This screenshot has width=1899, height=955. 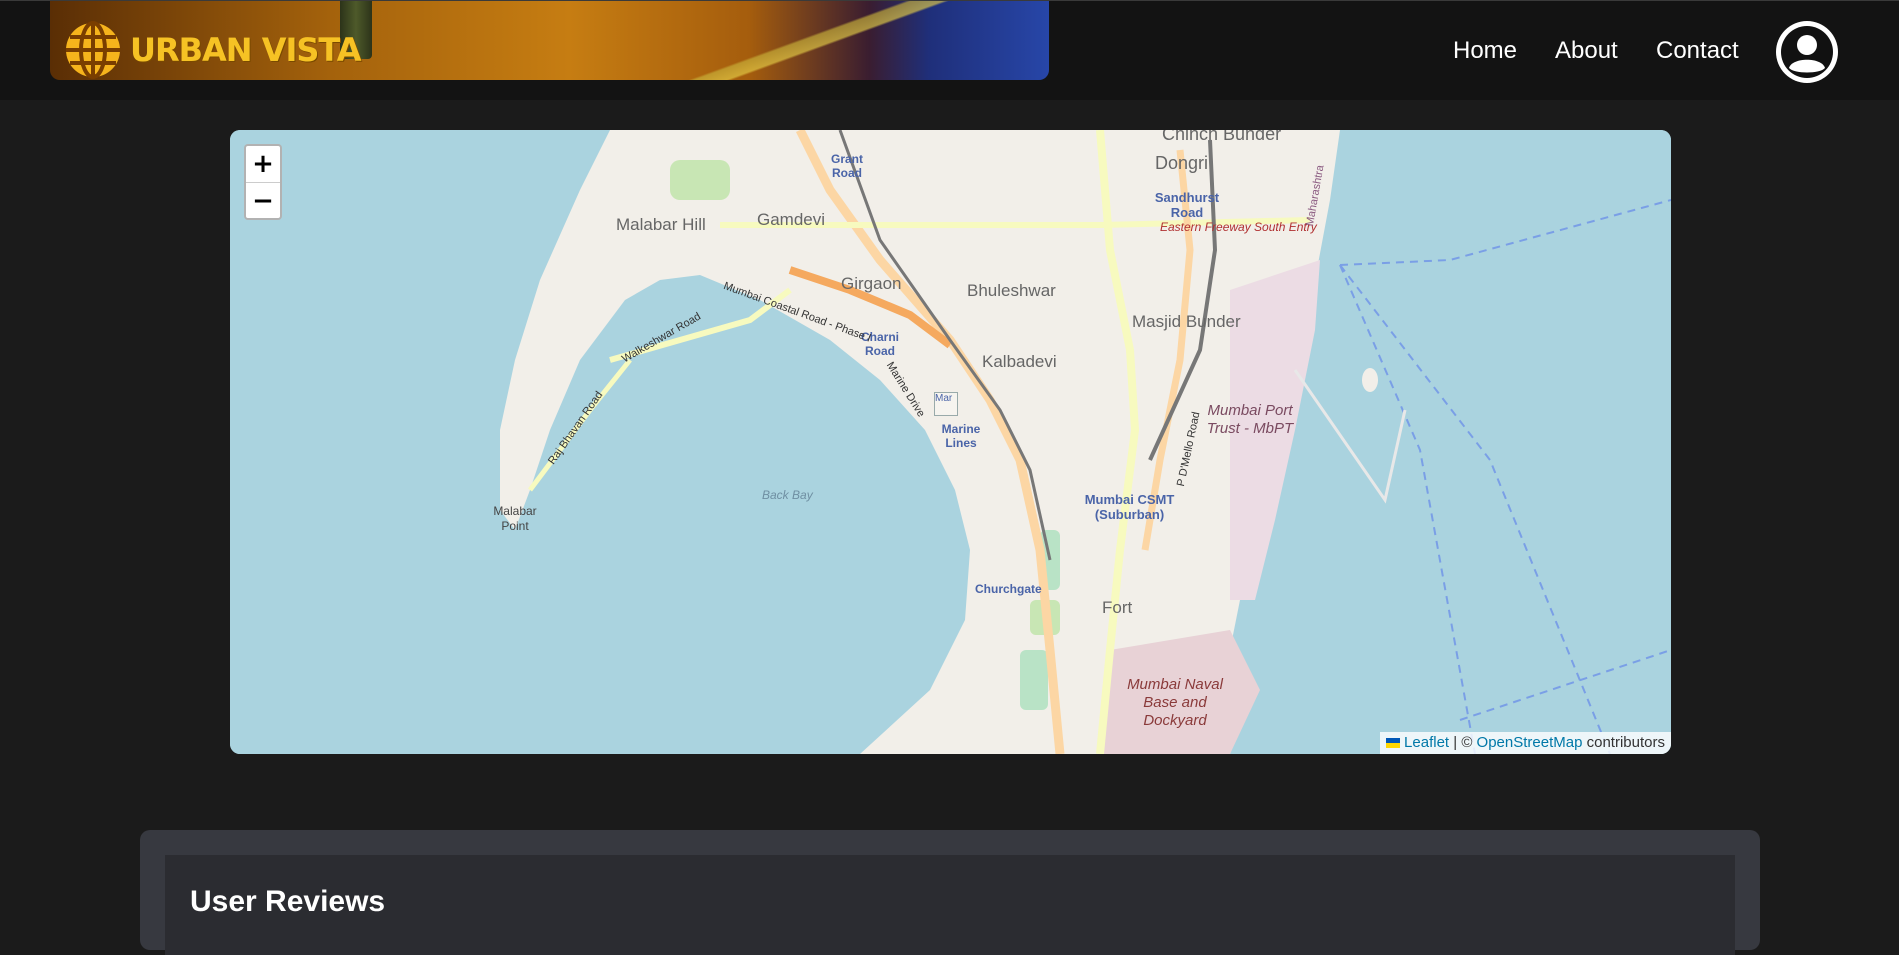 What do you see at coordinates (549, 40) in the screenshot?
I see `header-banner: URBAN VISTA` at bounding box center [549, 40].